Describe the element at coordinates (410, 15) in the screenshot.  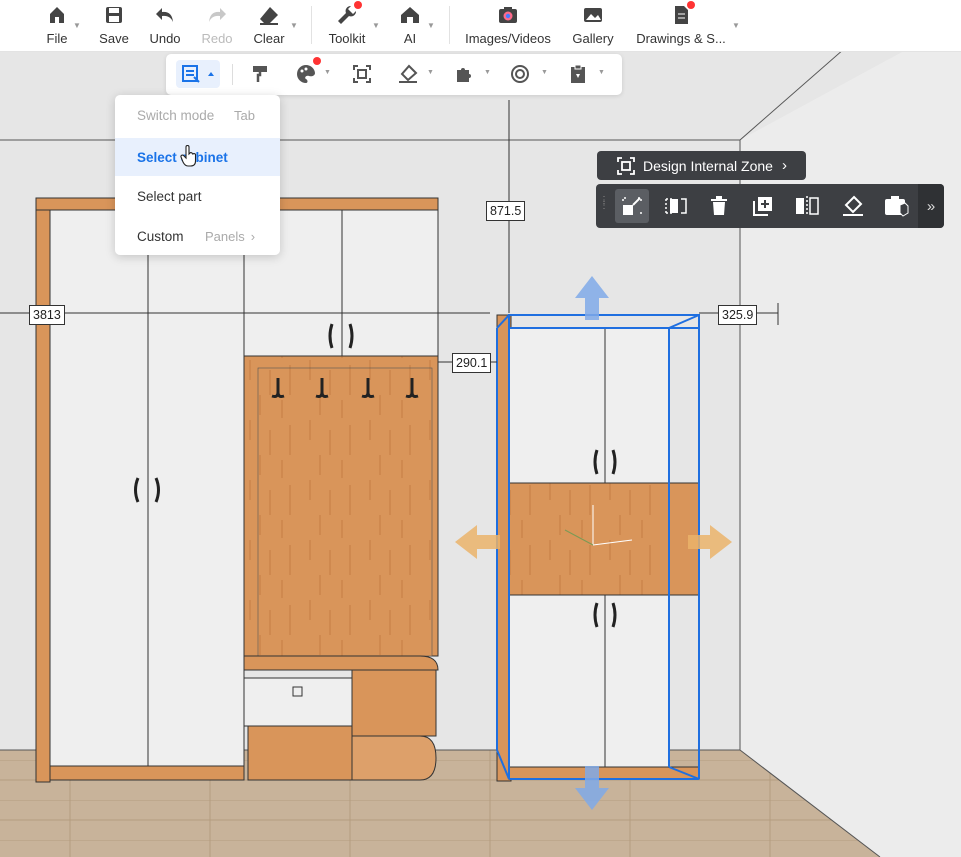
I see `ai-house-icon` at that location.